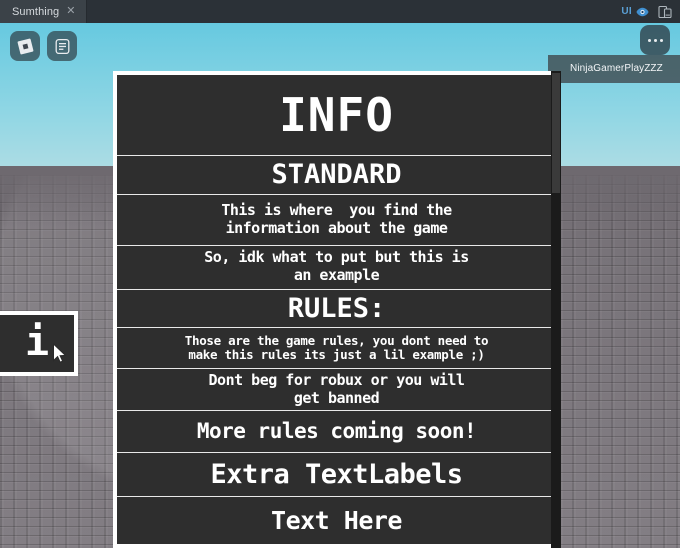 This screenshot has width=680, height=548. What do you see at coordinates (556, 133) in the screenshot?
I see `info-panel-scrollbar-thumb` at bounding box center [556, 133].